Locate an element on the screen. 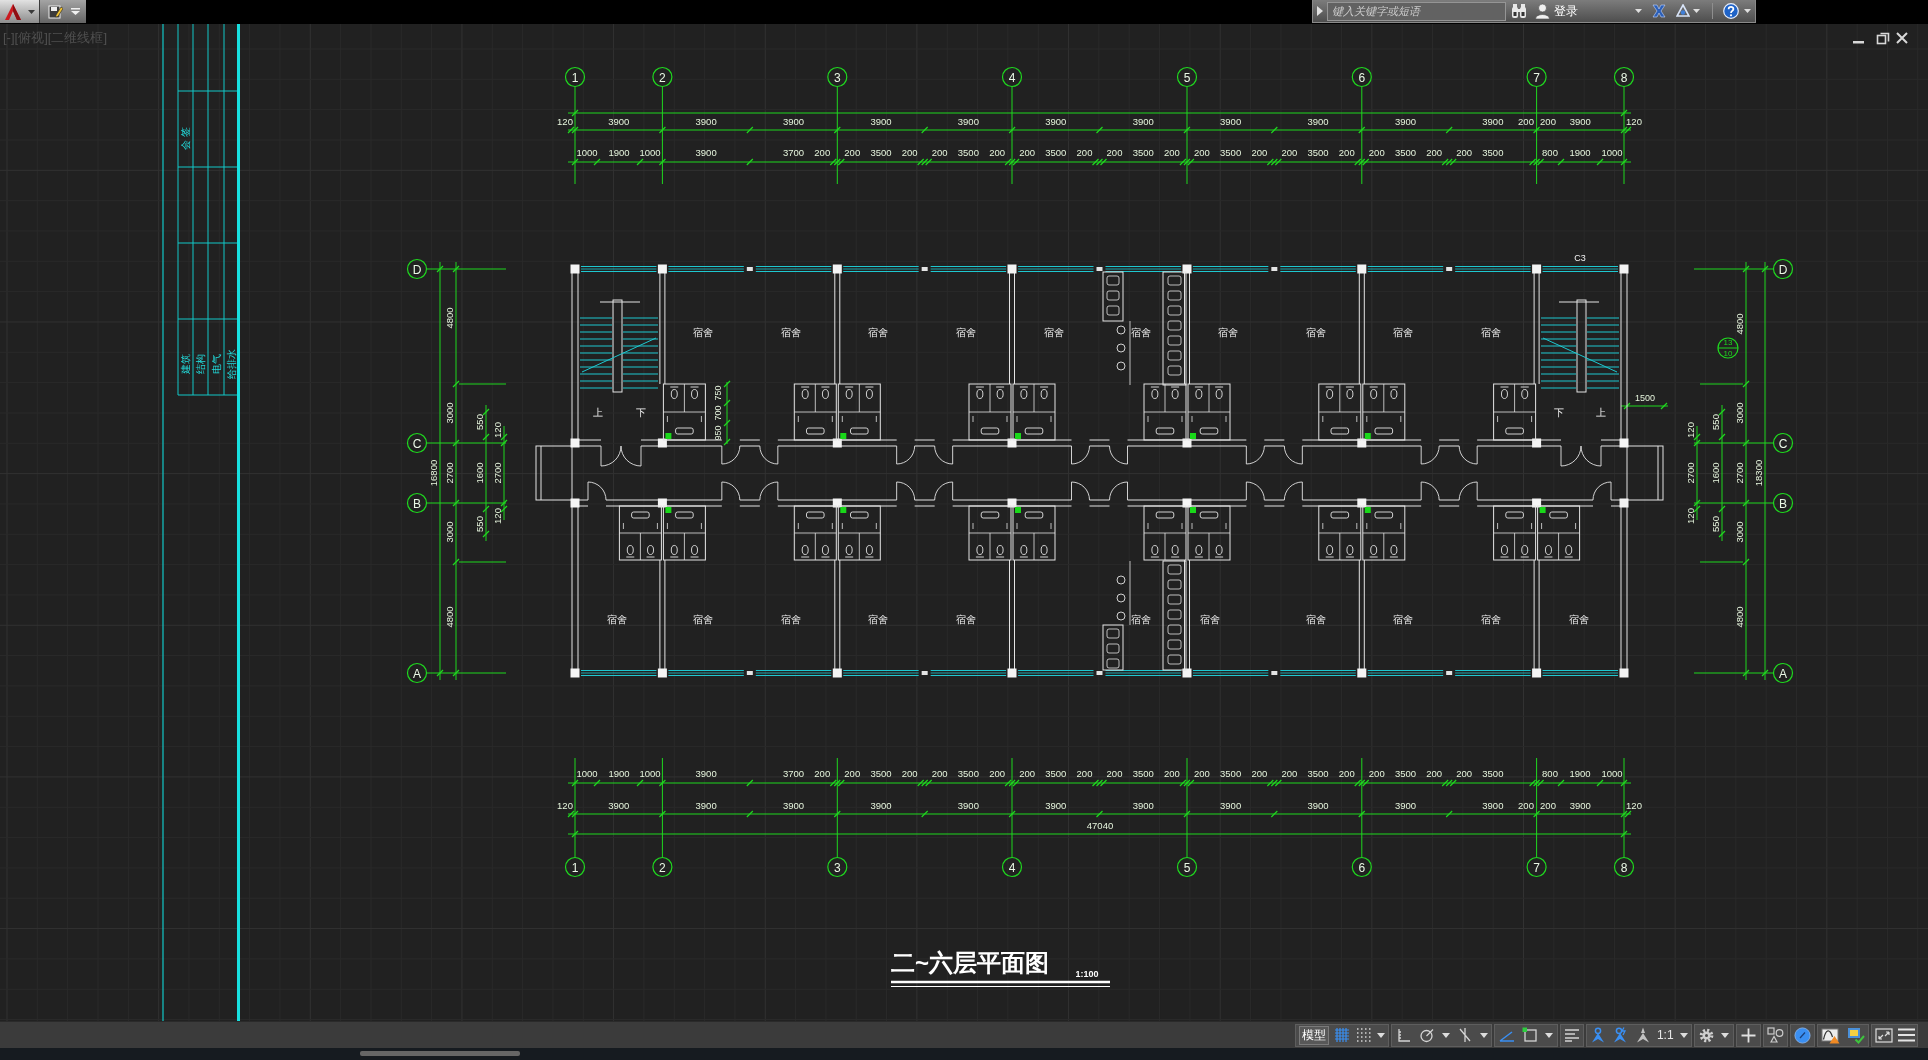 Image resolution: width=1928 pixels, height=1060 pixels. close-button is located at coordinates (1902, 38).